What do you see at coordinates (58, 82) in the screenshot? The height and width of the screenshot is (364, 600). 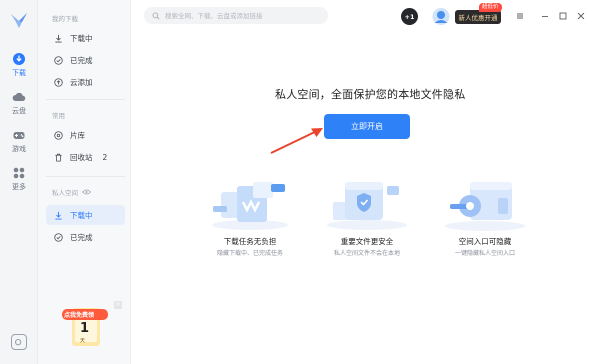 I see `cloud-upload-icon` at bounding box center [58, 82].